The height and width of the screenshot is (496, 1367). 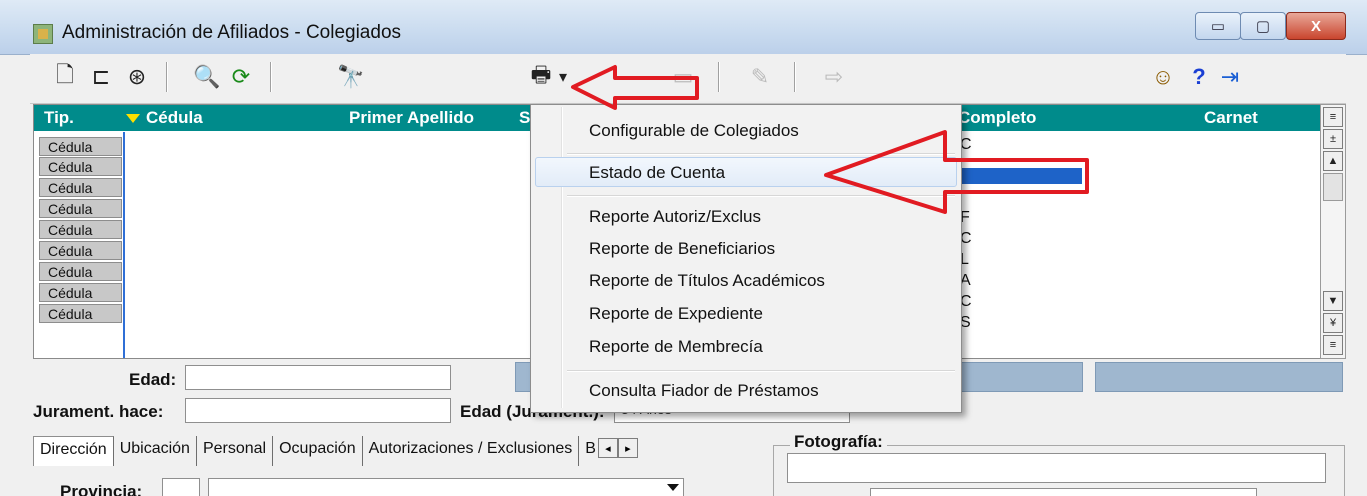 What do you see at coordinates (65, 76) in the screenshot?
I see `new-document-icon: 🗋` at bounding box center [65, 76].